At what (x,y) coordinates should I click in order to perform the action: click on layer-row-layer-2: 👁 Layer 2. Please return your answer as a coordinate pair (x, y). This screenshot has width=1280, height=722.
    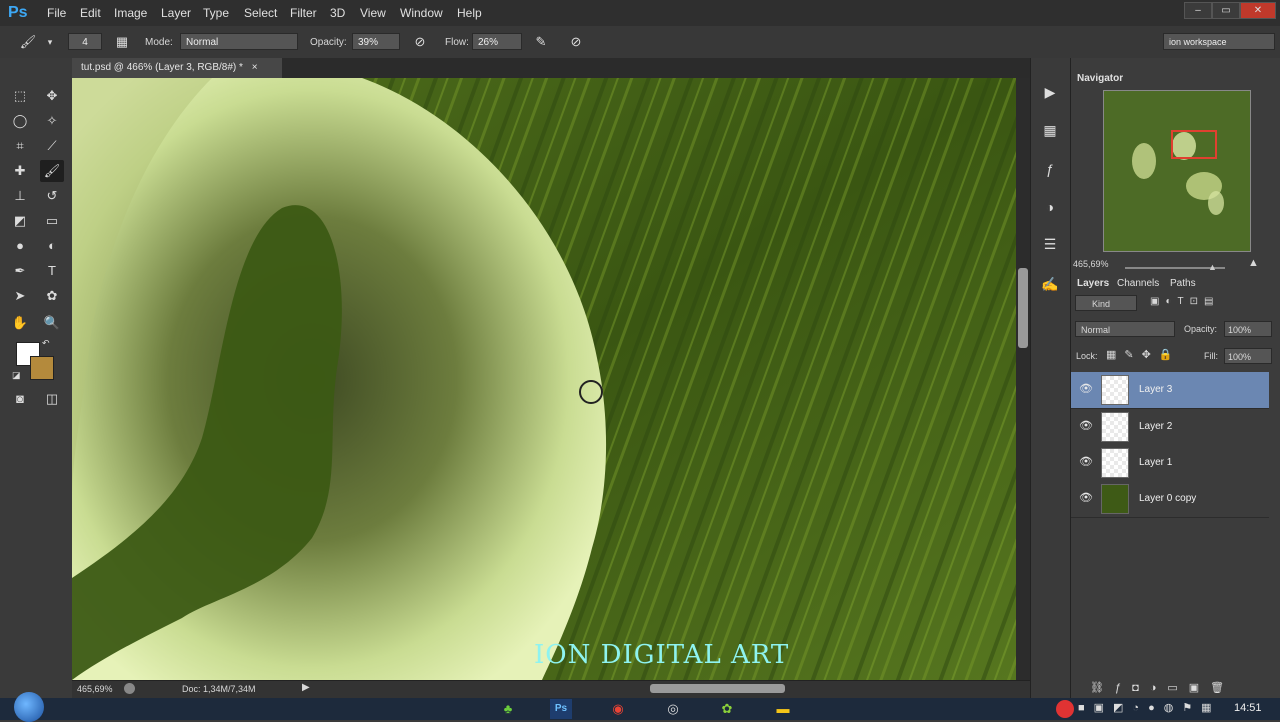
    Looking at the image, I should click on (1170, 427).